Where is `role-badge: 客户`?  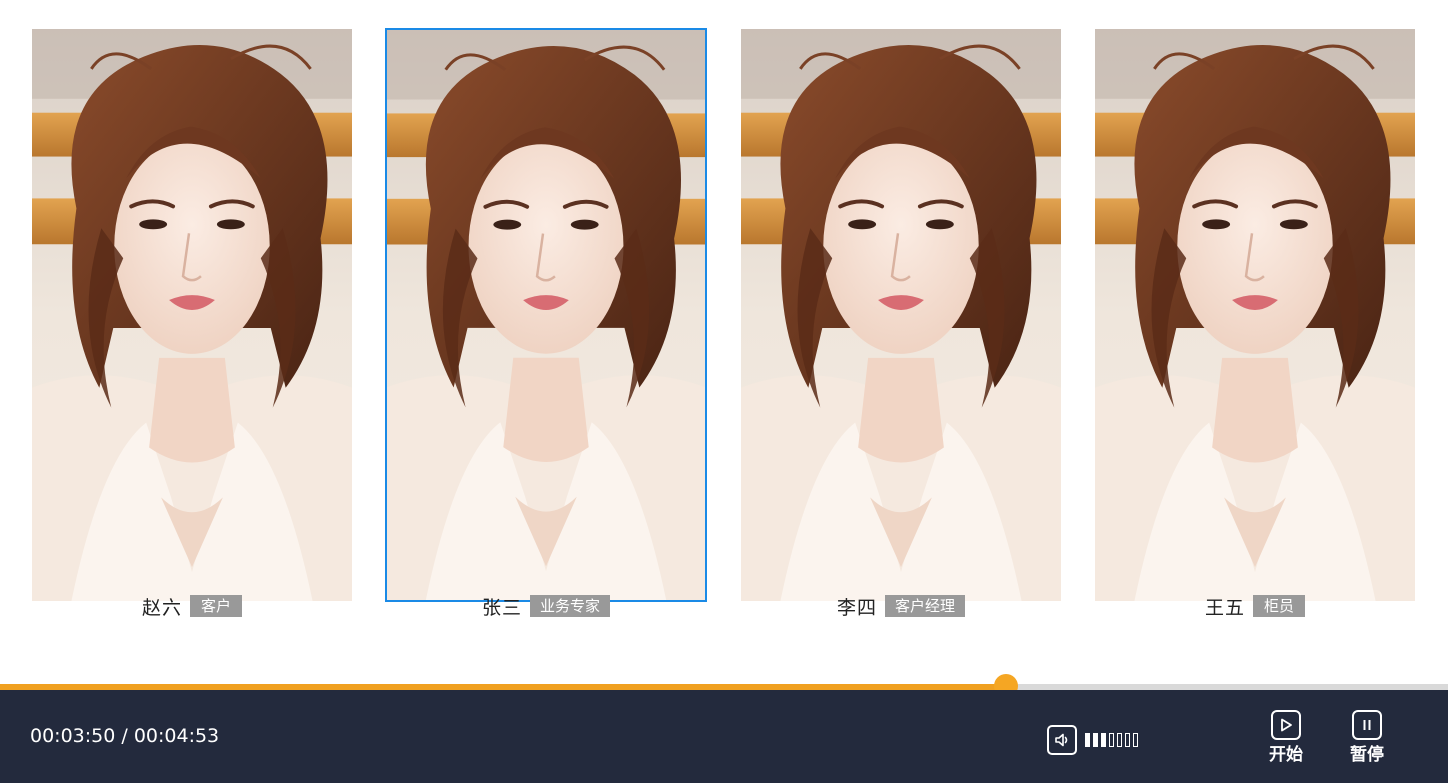 role-badge: 客户 is located at coordinates (216, 606).